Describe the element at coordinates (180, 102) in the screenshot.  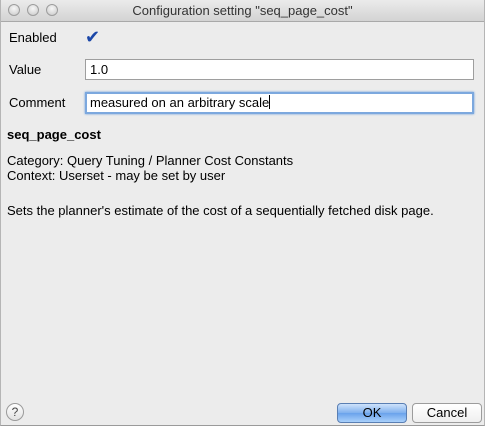
I see `comment-text: measured on an arbitrary scale` at that location.